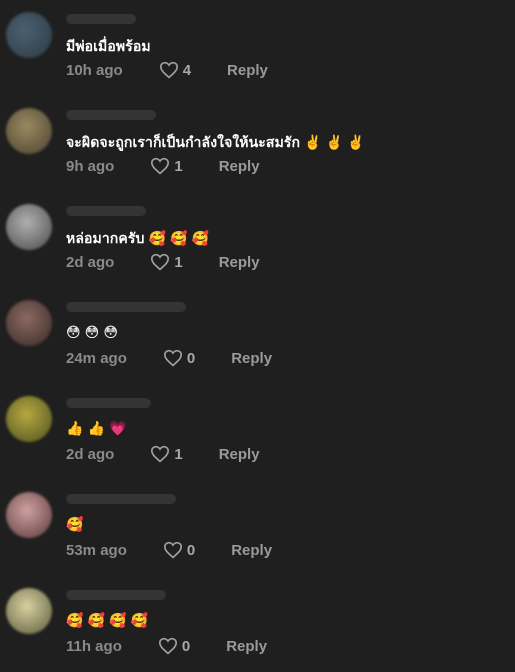 This screenshot has height=672, width=515. Describe the element at coordinates (257, 624) in the screenshot. I see `comment-item: 🥰 🥰 🥰 🥰 11h ago 0 Reply` at that location.